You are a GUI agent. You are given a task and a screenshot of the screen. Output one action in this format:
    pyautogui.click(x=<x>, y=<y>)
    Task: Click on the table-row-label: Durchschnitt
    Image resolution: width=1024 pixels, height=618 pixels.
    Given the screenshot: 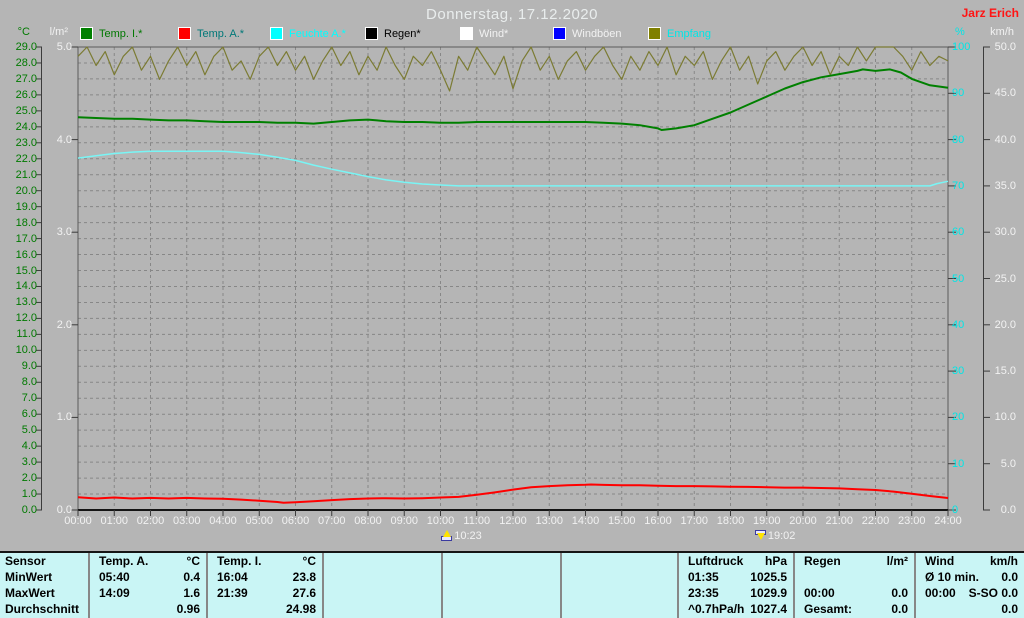 What is the action you would take?
    pyautogui.click(x=42, y=609)
    